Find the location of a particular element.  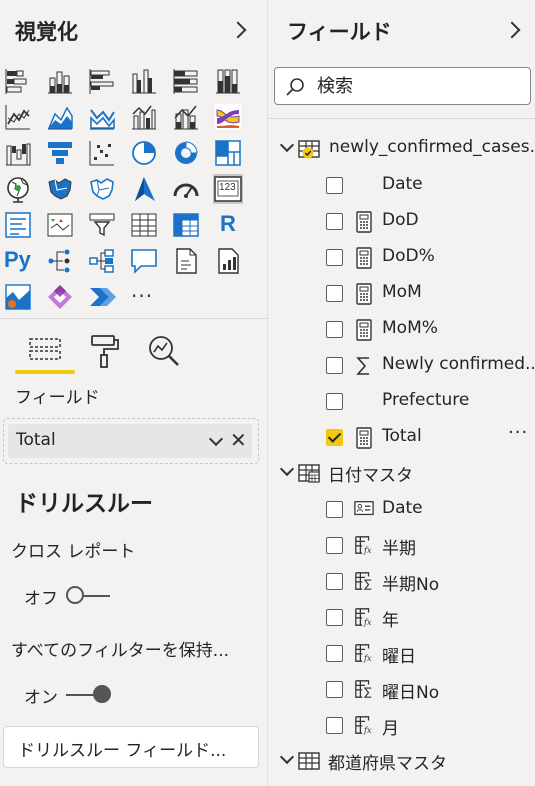

funnel-chart-icon is located at coordinates (60, 153).